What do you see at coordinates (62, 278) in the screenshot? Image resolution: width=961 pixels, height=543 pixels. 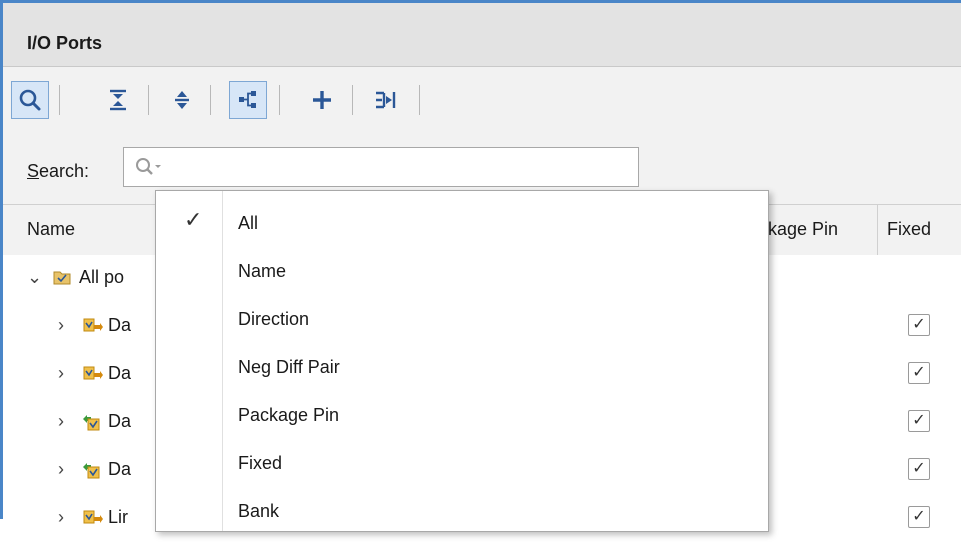 I see `folder-icon` at bounding box center [62, 278].